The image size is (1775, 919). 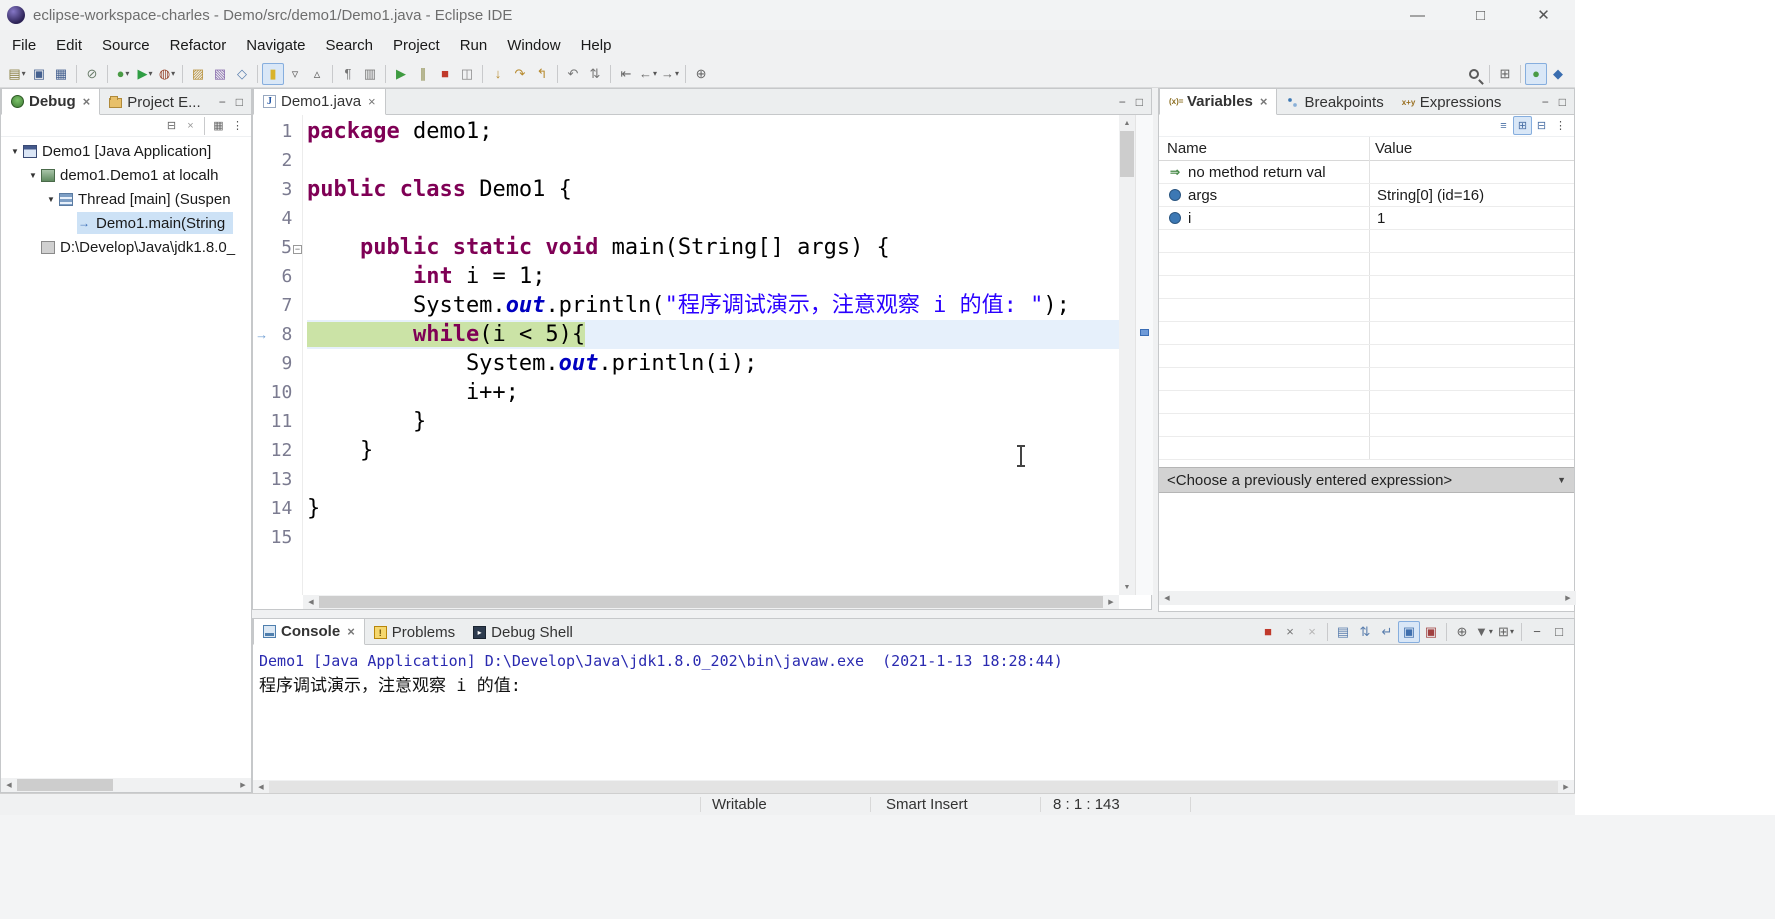 I want to click on gutter-row: 9, so click(x=277, y=363).